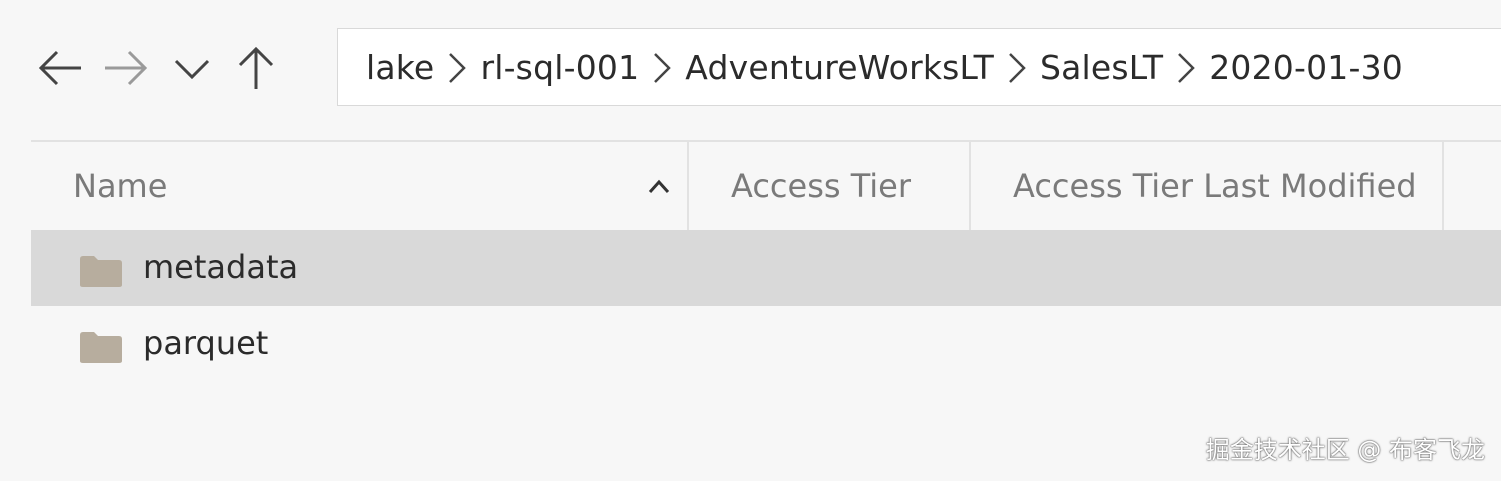  I want to click on arrow-left-icon, so click(59, 68).